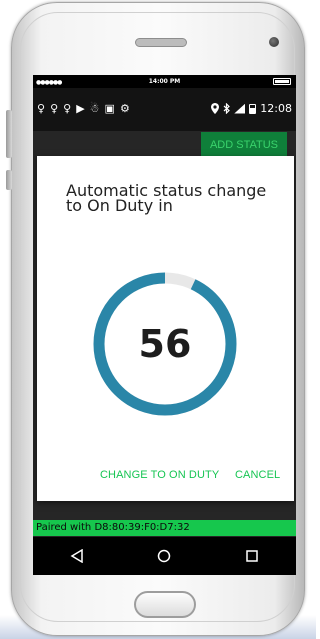 The image size is (320, 639). I want to click on change-to-on-duty-button: CHANGE TO ON DUTY, so click(159, 475).